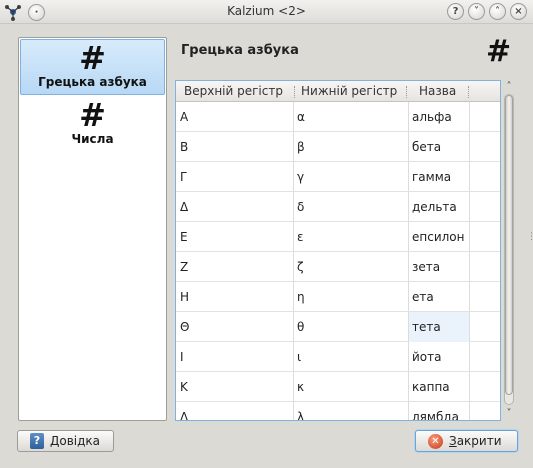  Describe the element at coordinates (423, 297) in the screenshot. I see `cell-name: ета` at that location.